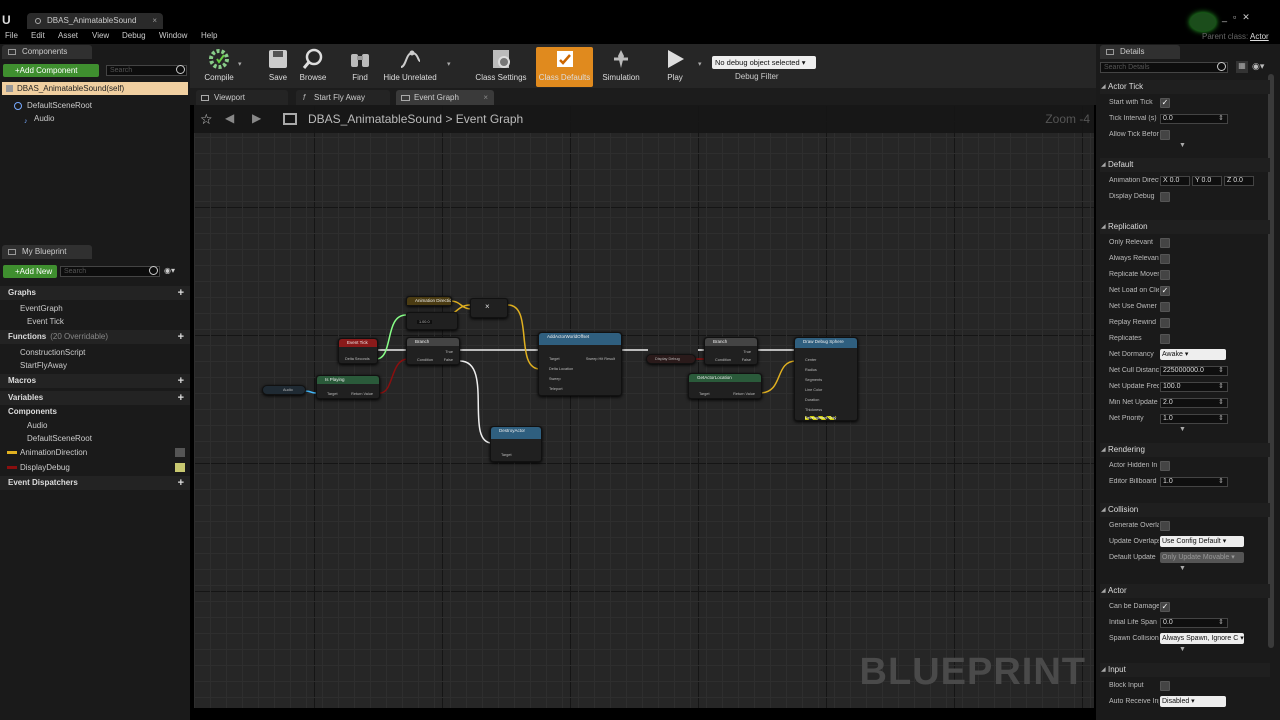  What do you see at coordinates (357, 359) in the screenshot?
I see `delta-seconds-pin: Delta Seconds` at bounding box center [357, 359].